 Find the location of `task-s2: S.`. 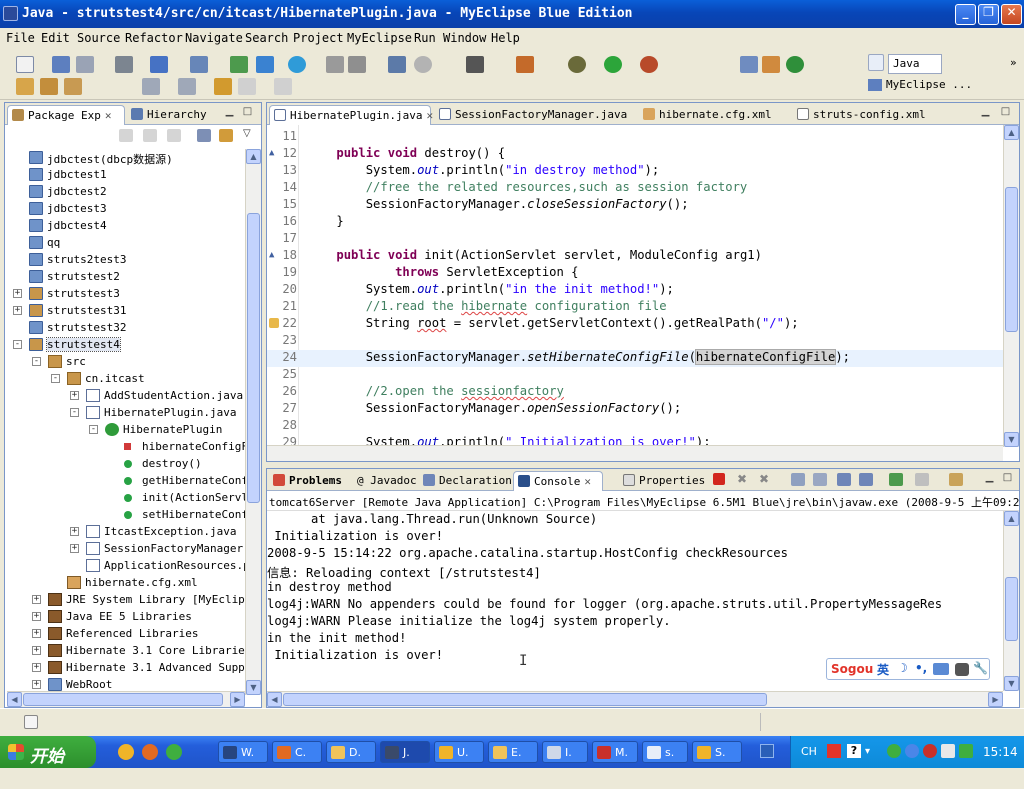

task-s2: S. is located at coordinates (717, 752).